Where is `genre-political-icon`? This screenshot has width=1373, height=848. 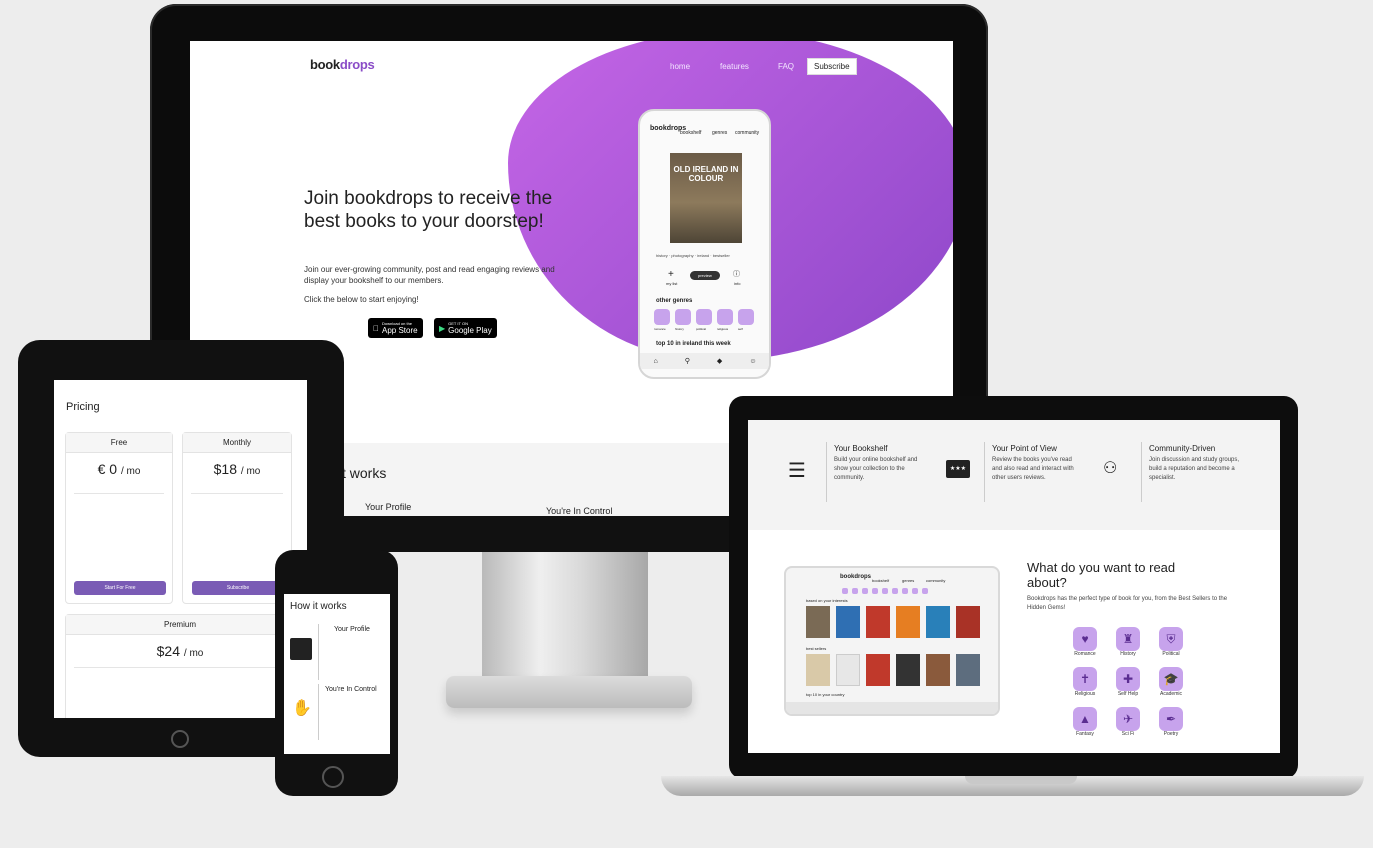 genre-political-icon is located at coordinates (704, 317).